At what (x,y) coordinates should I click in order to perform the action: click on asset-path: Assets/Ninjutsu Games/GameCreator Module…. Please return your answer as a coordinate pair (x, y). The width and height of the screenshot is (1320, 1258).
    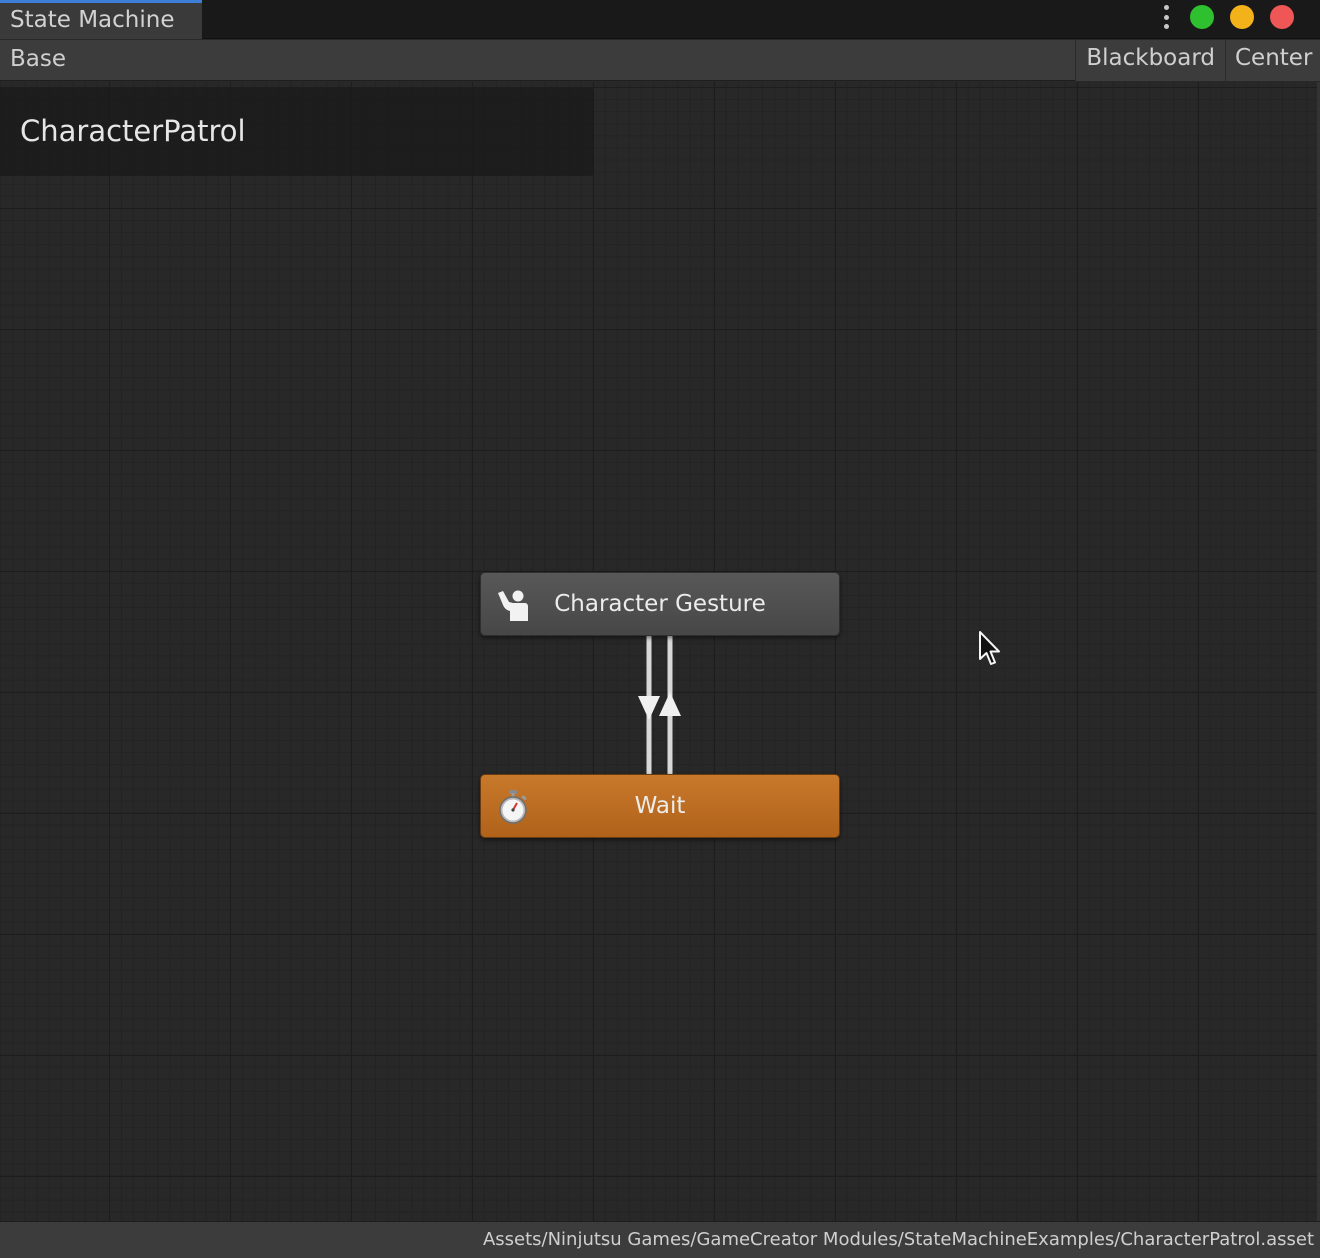
    Looking at the image, I should click on (898, 1239).